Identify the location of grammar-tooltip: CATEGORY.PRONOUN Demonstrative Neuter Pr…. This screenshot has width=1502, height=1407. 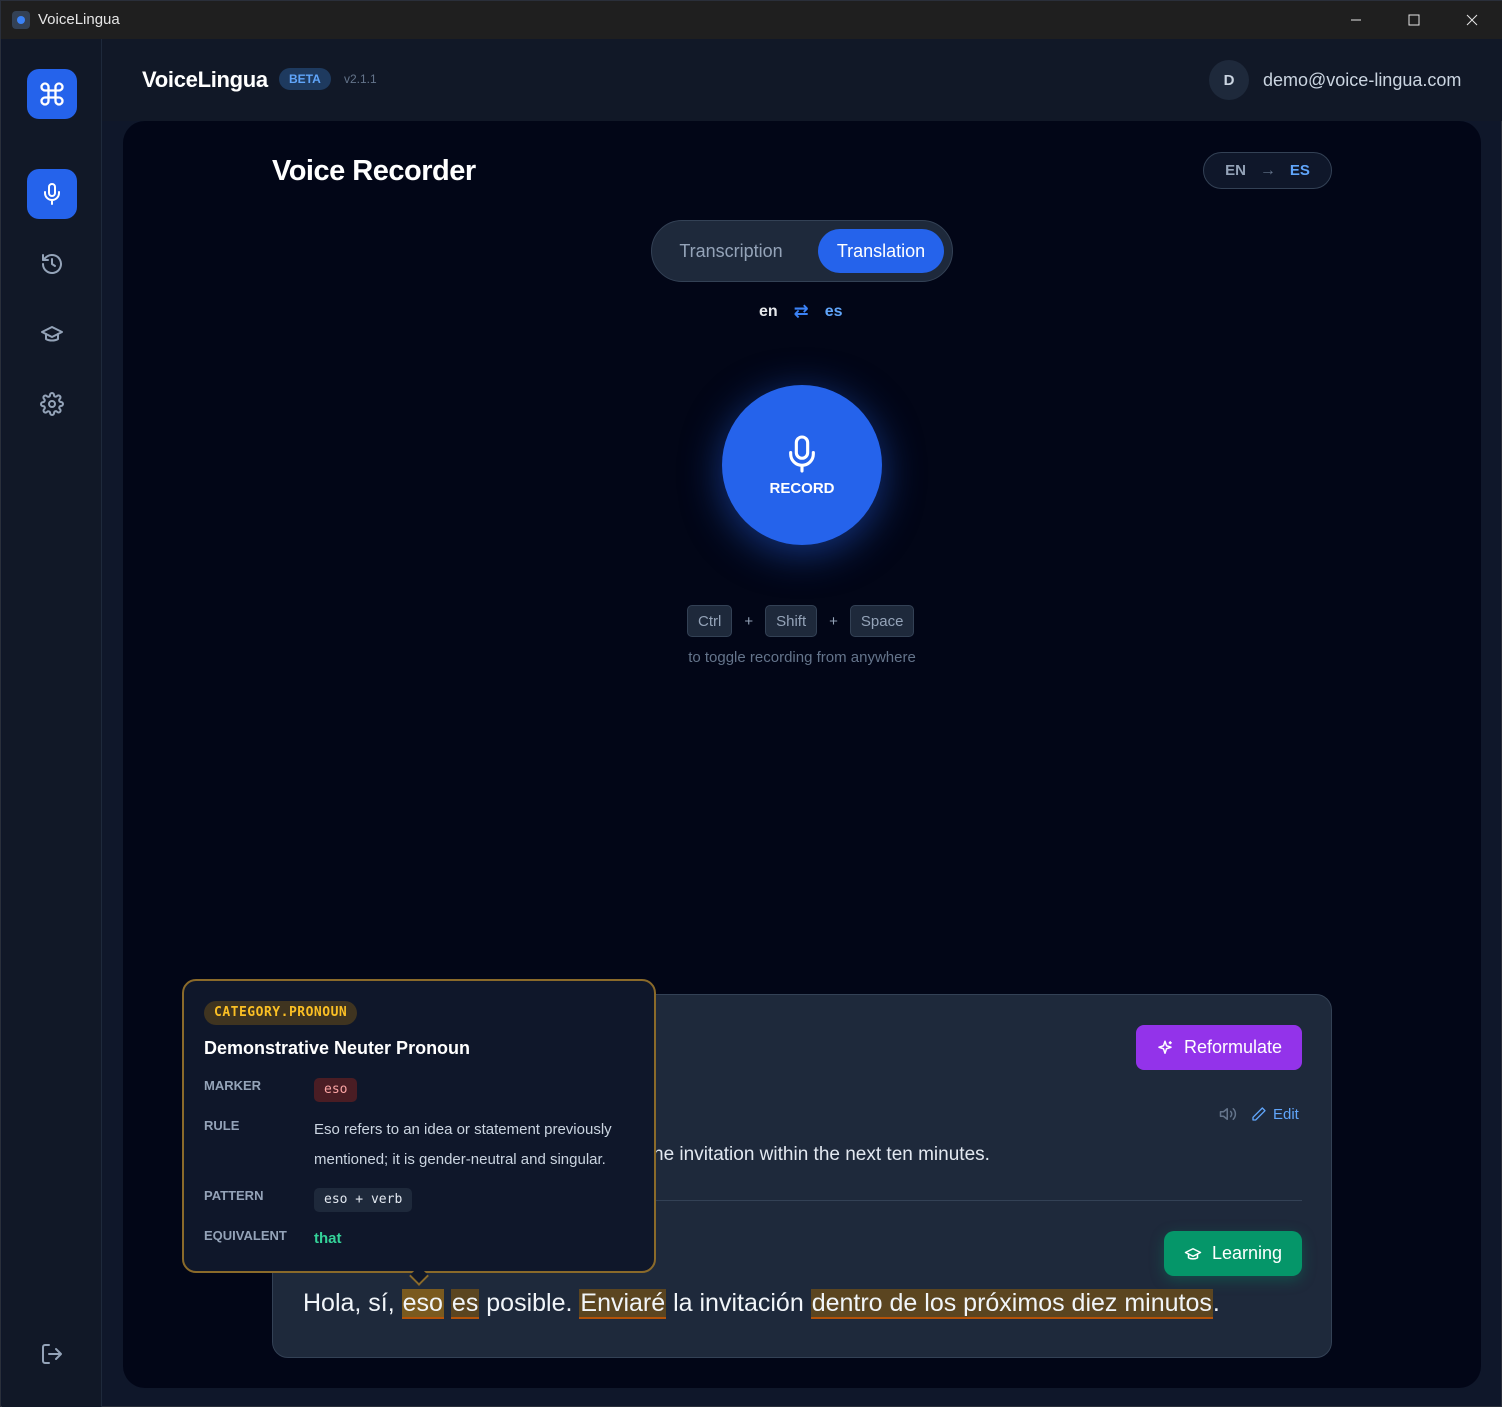
(419, 1132).